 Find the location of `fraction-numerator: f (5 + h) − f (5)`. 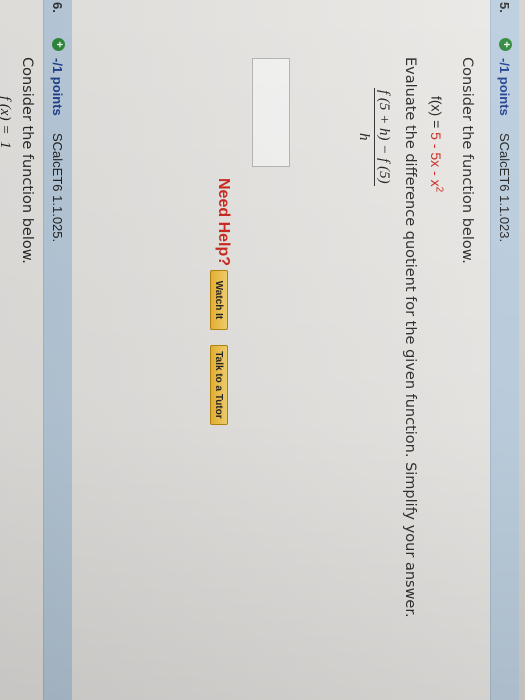

fraction-numerator: f (5 + h) − f (5) is located at coordinates (383, 137).